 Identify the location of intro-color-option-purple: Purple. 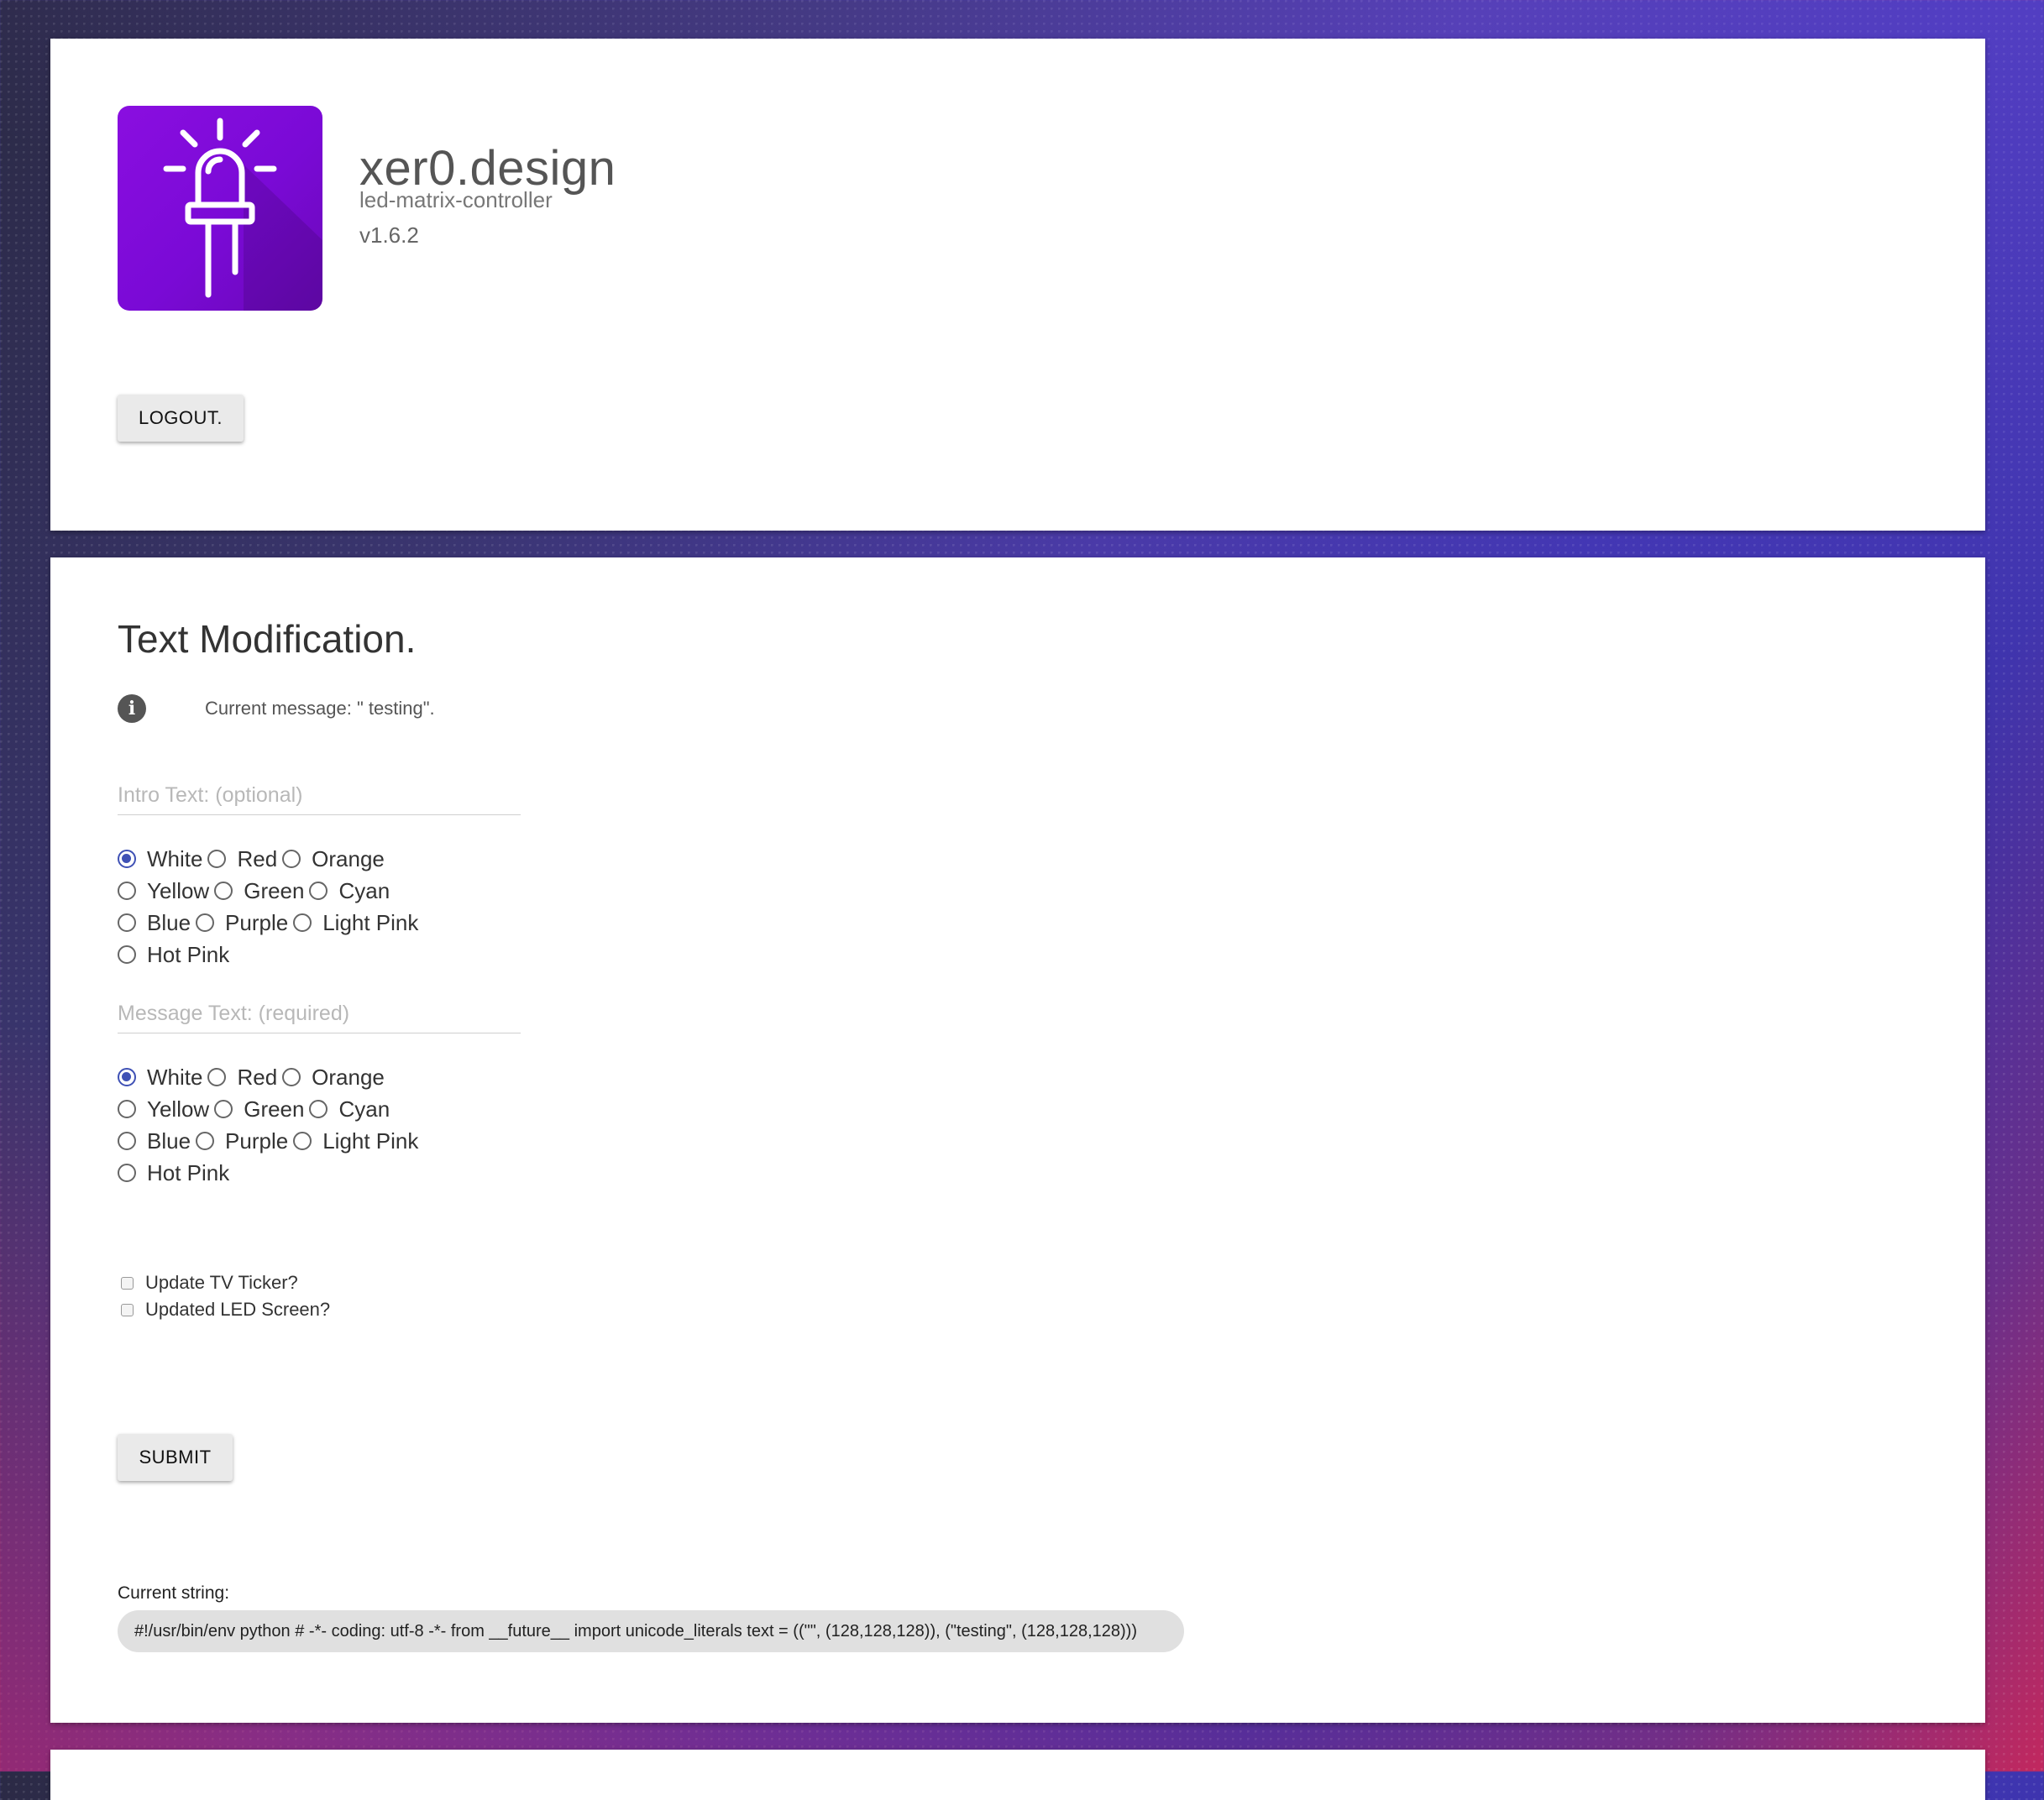
(244, 923).